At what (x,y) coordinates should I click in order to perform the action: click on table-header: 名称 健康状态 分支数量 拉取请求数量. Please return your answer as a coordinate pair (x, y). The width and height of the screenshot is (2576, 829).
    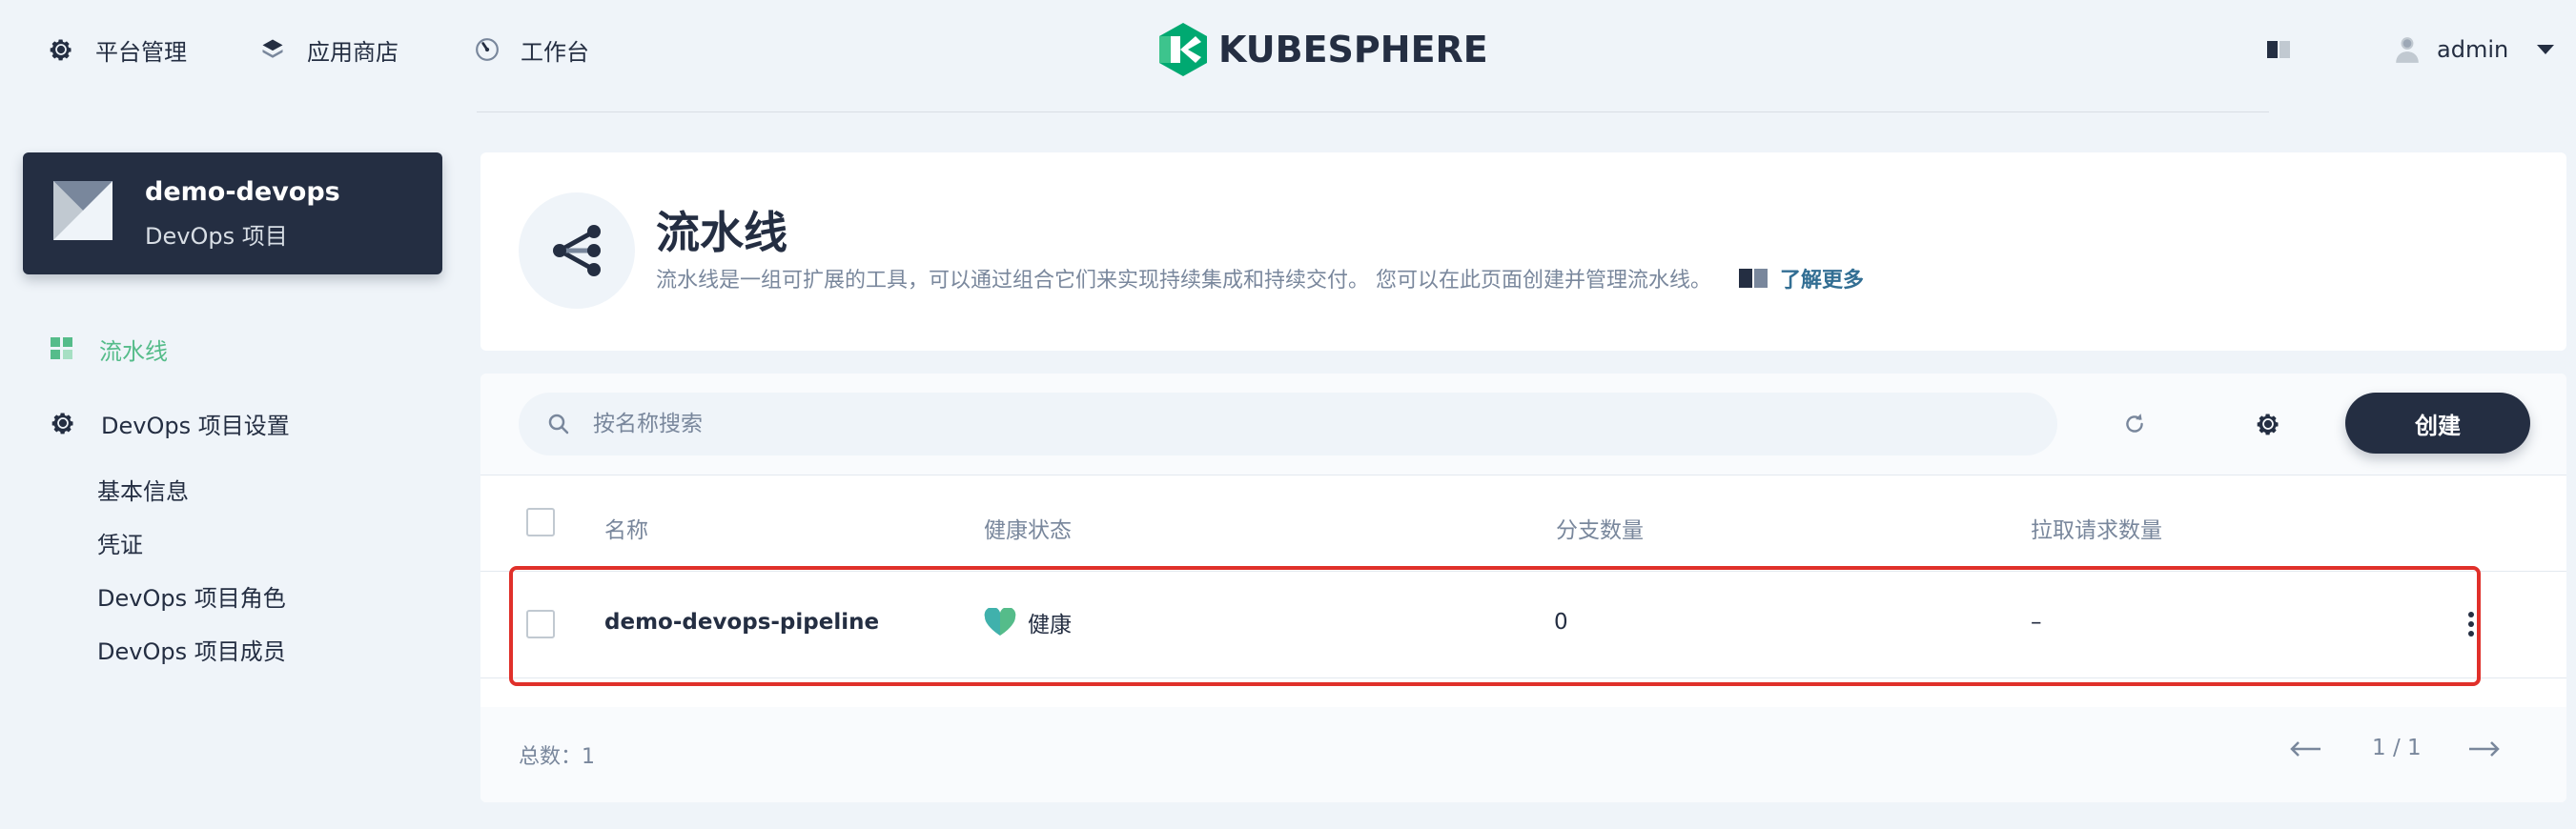
    Looking at the image, I should click on (1523, 523).